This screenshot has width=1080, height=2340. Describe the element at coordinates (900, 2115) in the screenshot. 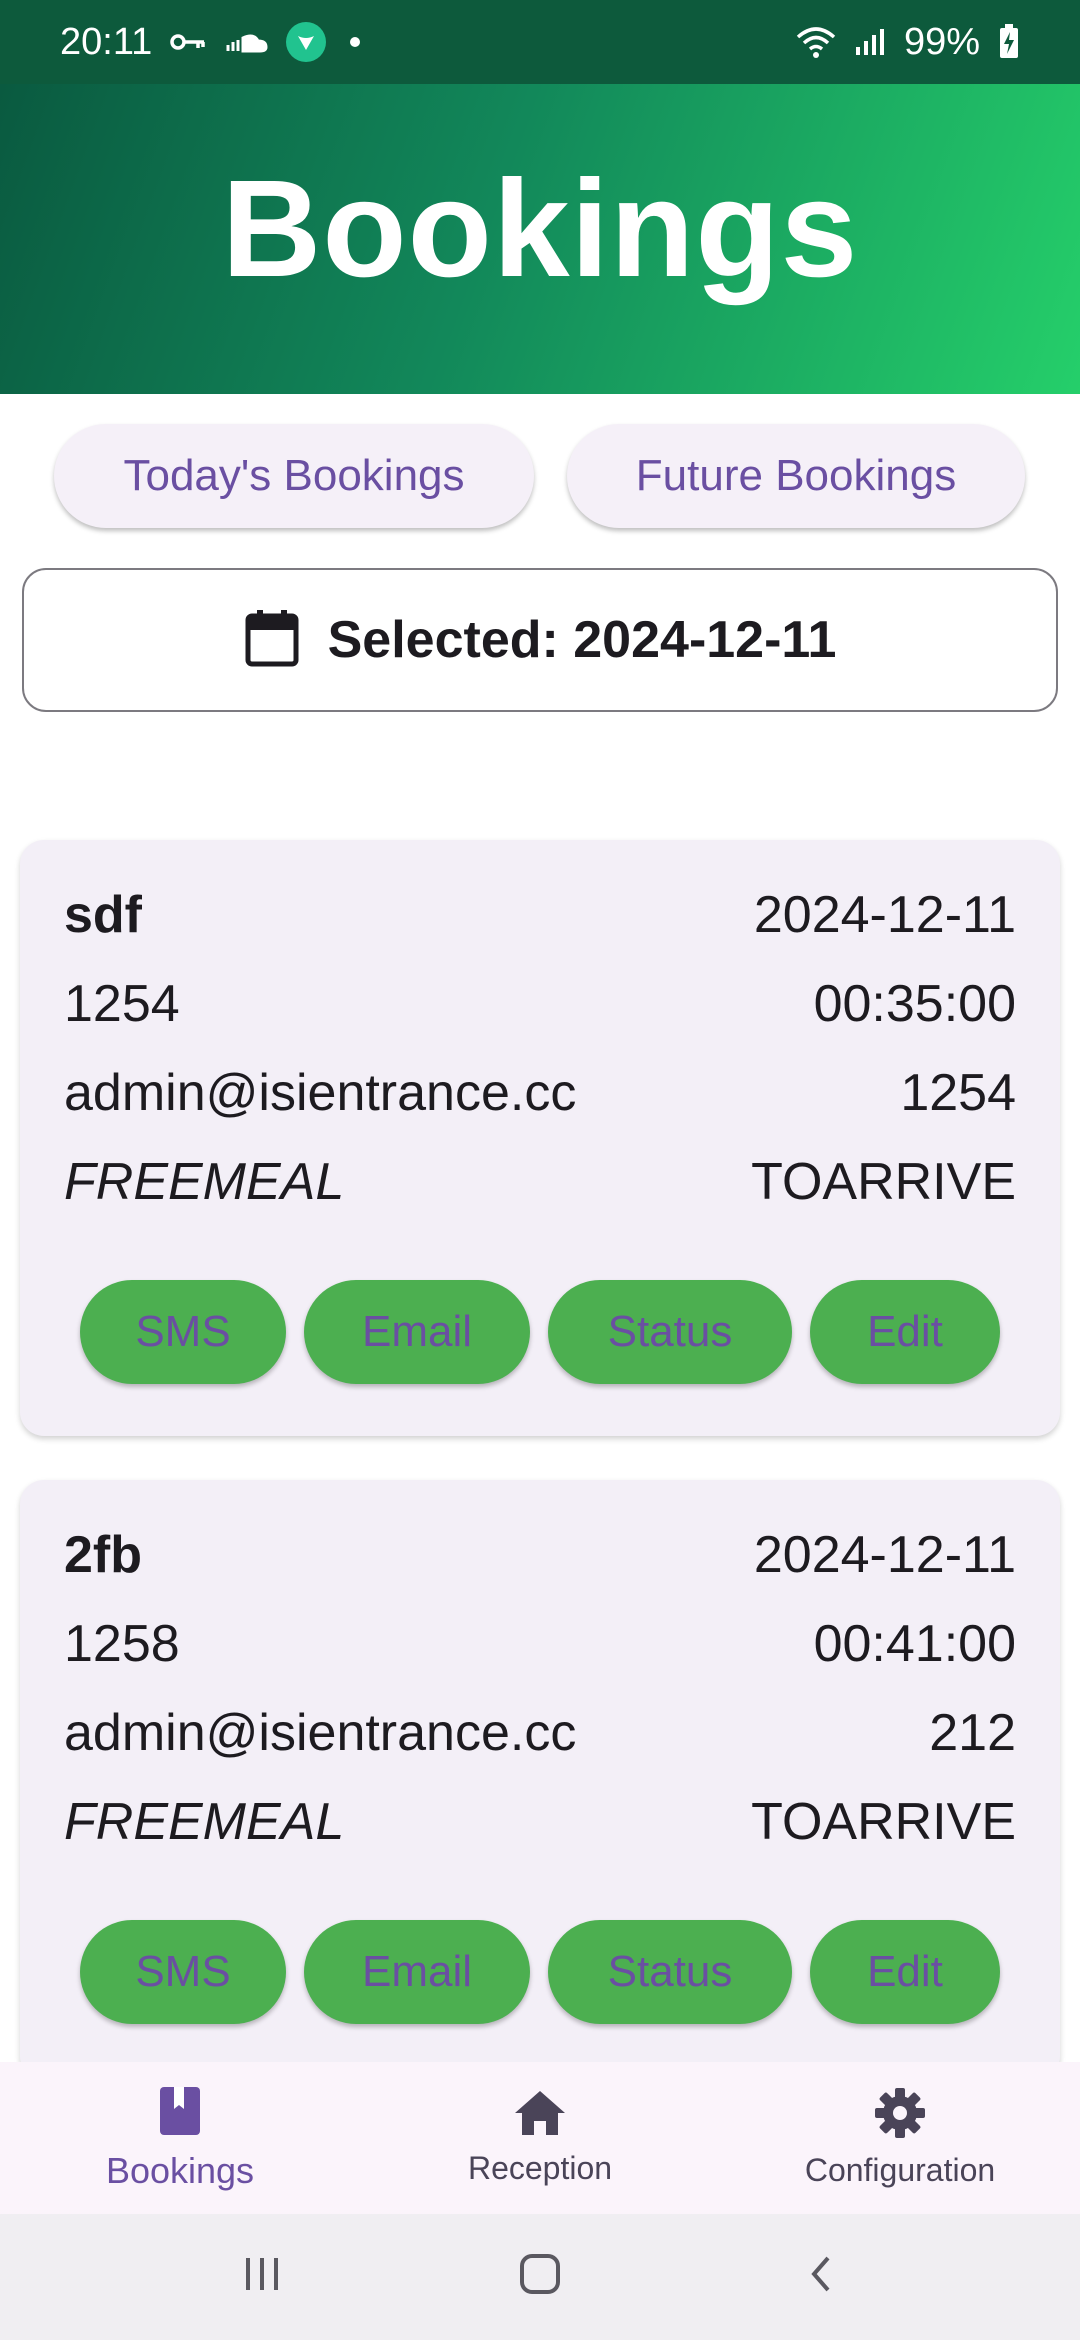

I see `gear-icon` at that location.